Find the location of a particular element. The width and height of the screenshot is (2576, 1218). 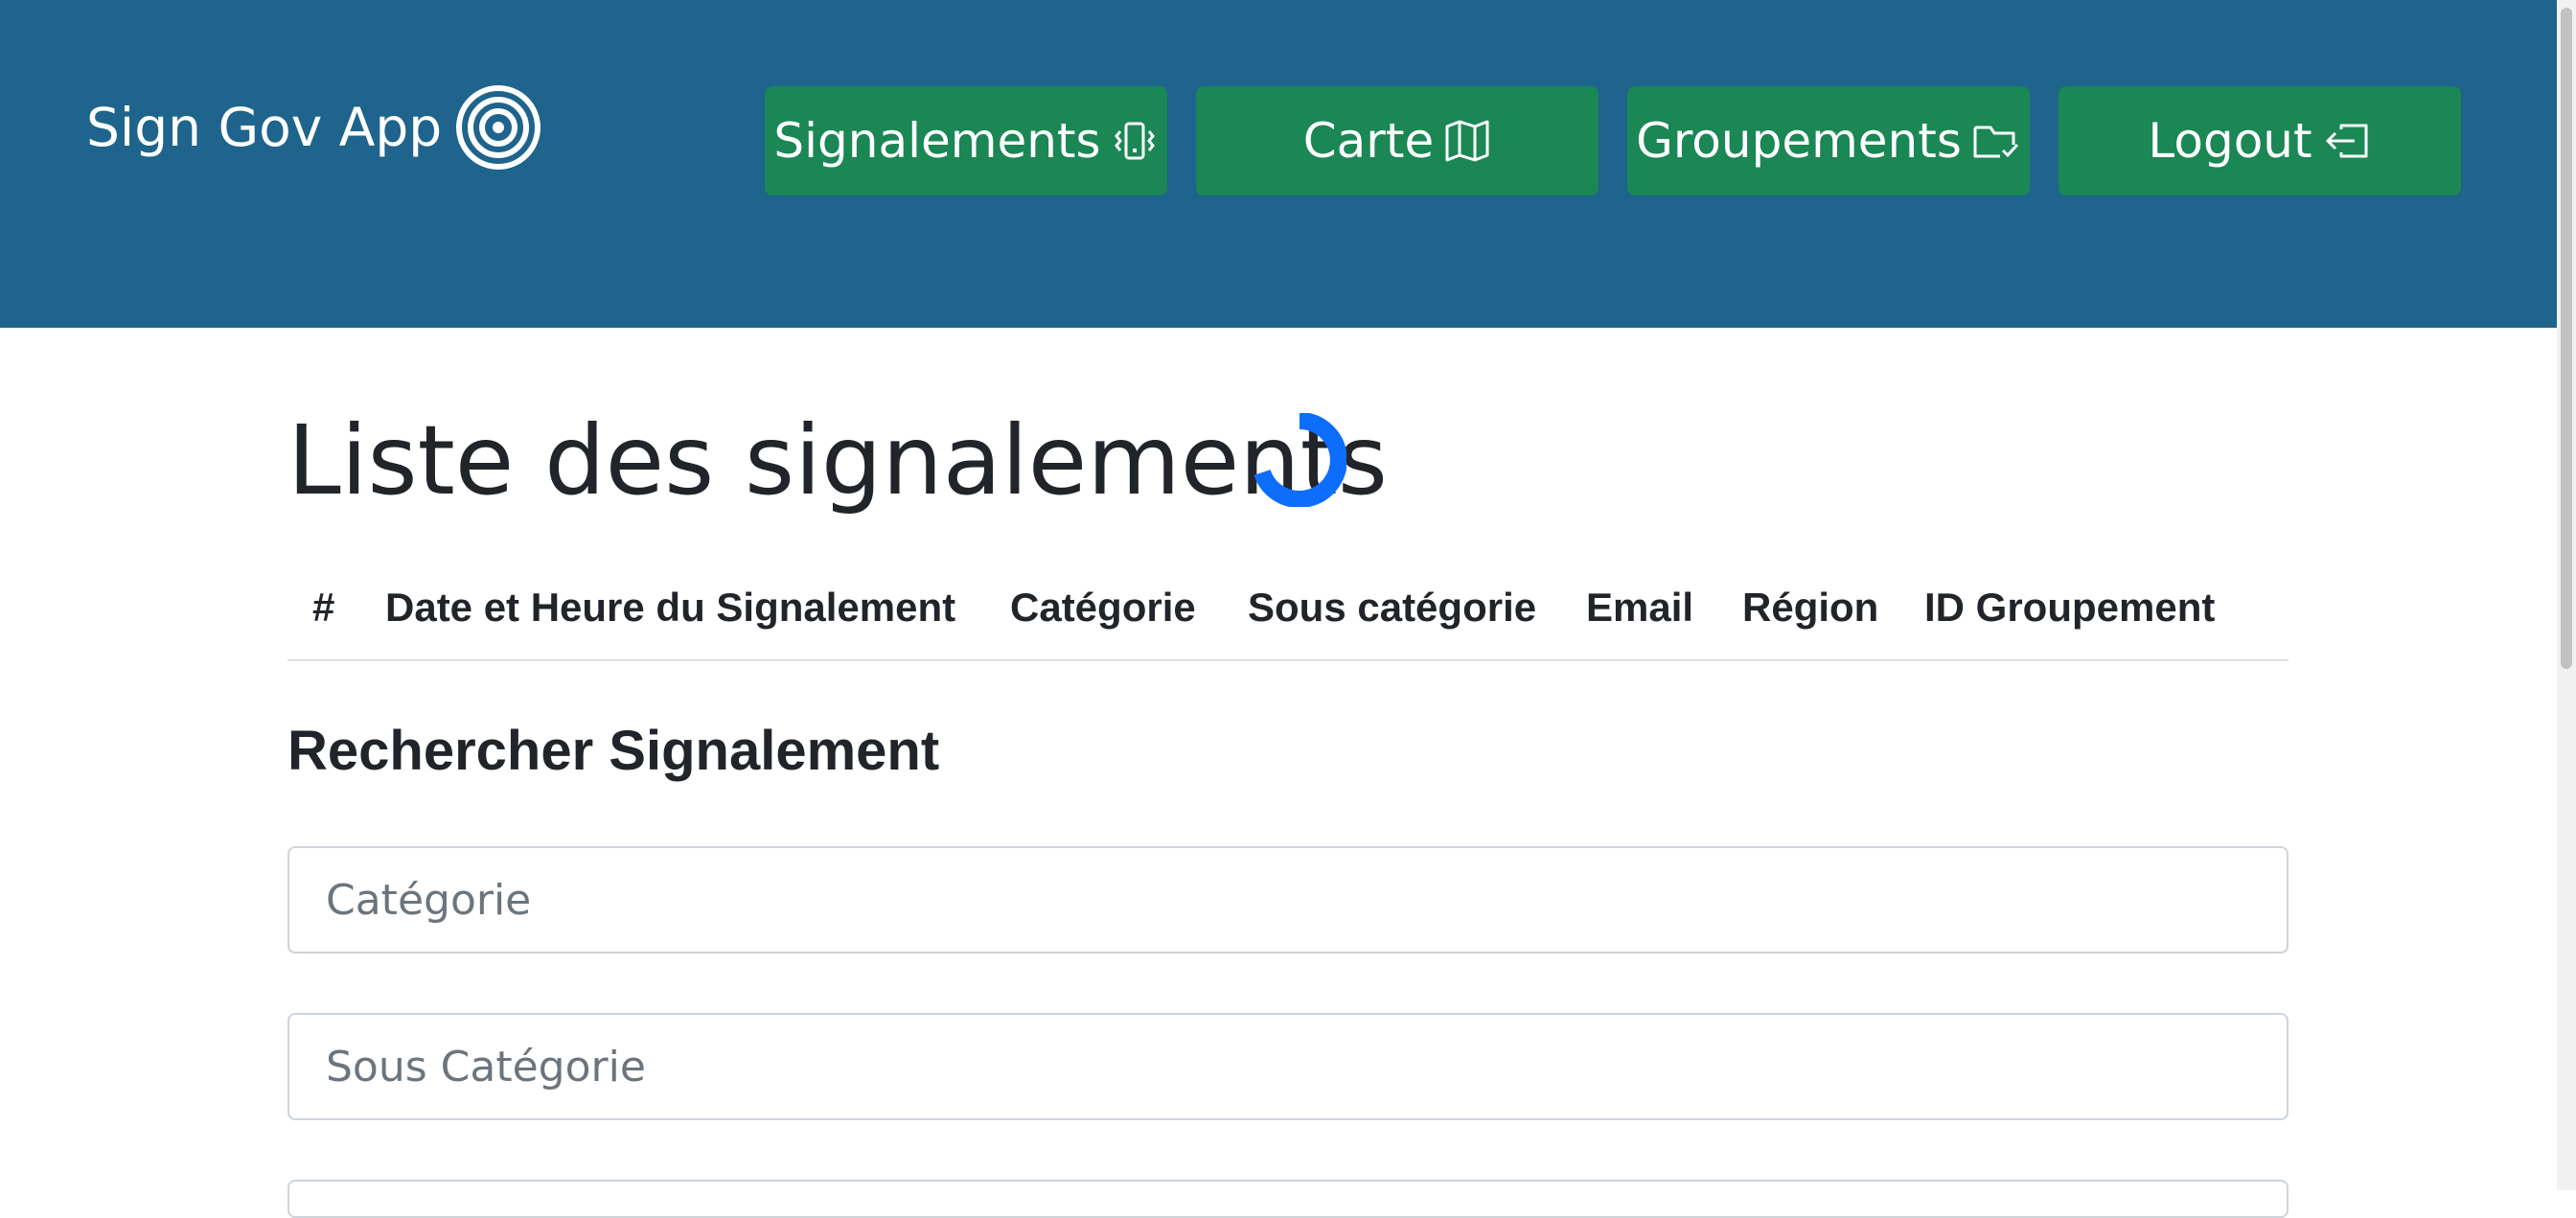

logout-button: Logout is located at coordinates (2259, 140).